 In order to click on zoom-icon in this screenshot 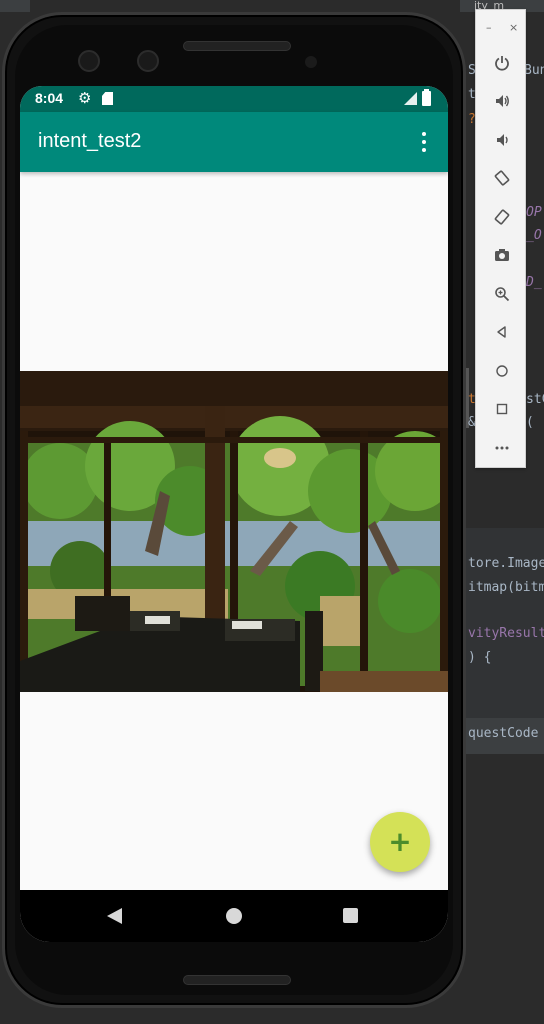, I will do `click(501, 294)`.